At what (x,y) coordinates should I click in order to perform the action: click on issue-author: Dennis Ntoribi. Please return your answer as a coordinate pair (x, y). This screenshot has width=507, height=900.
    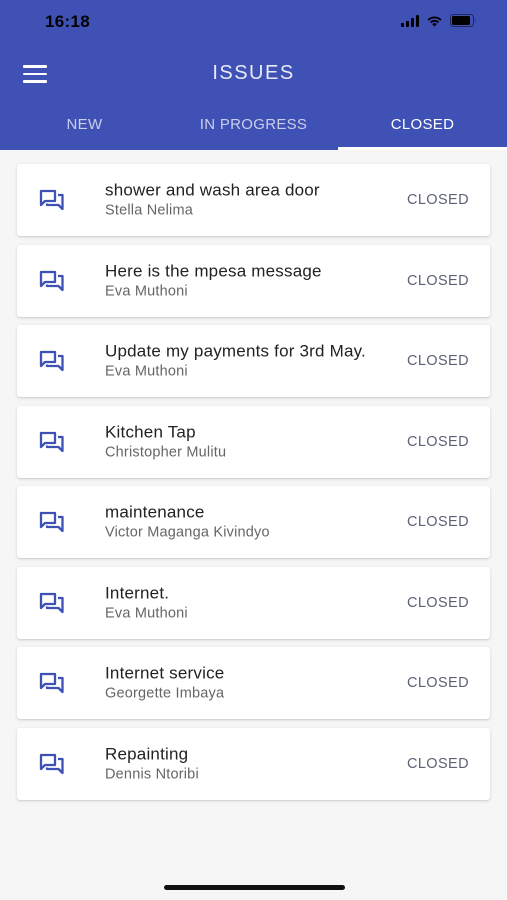
    Looking at the image, I should click on (152, 774).